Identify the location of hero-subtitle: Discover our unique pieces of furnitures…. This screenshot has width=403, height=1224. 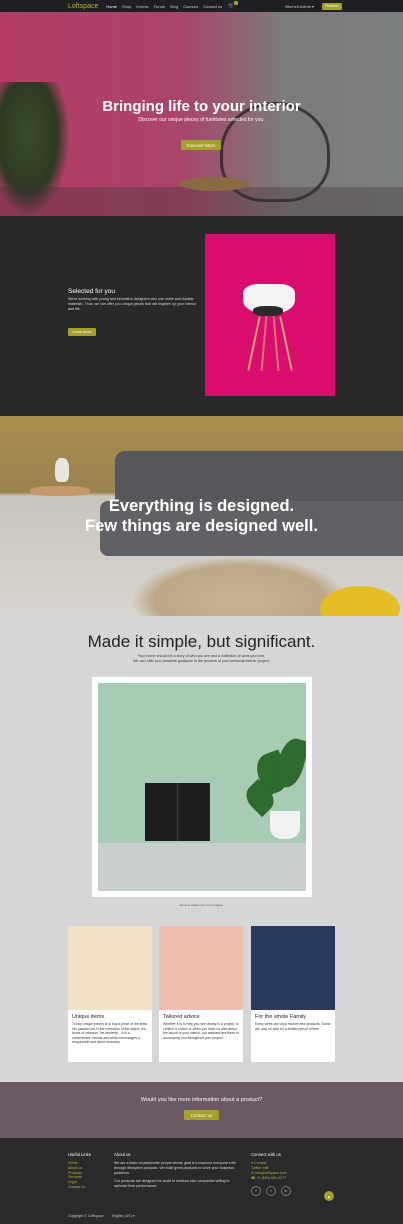
(201, 120).